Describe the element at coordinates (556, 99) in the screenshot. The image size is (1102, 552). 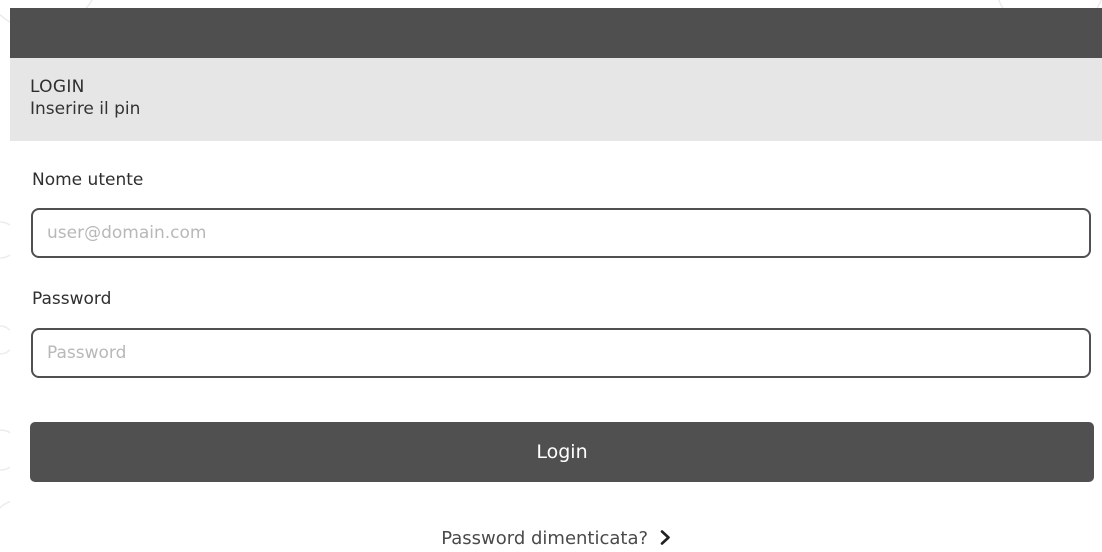
I see `modal-header: LOGIN Inserire il pin` at that location.